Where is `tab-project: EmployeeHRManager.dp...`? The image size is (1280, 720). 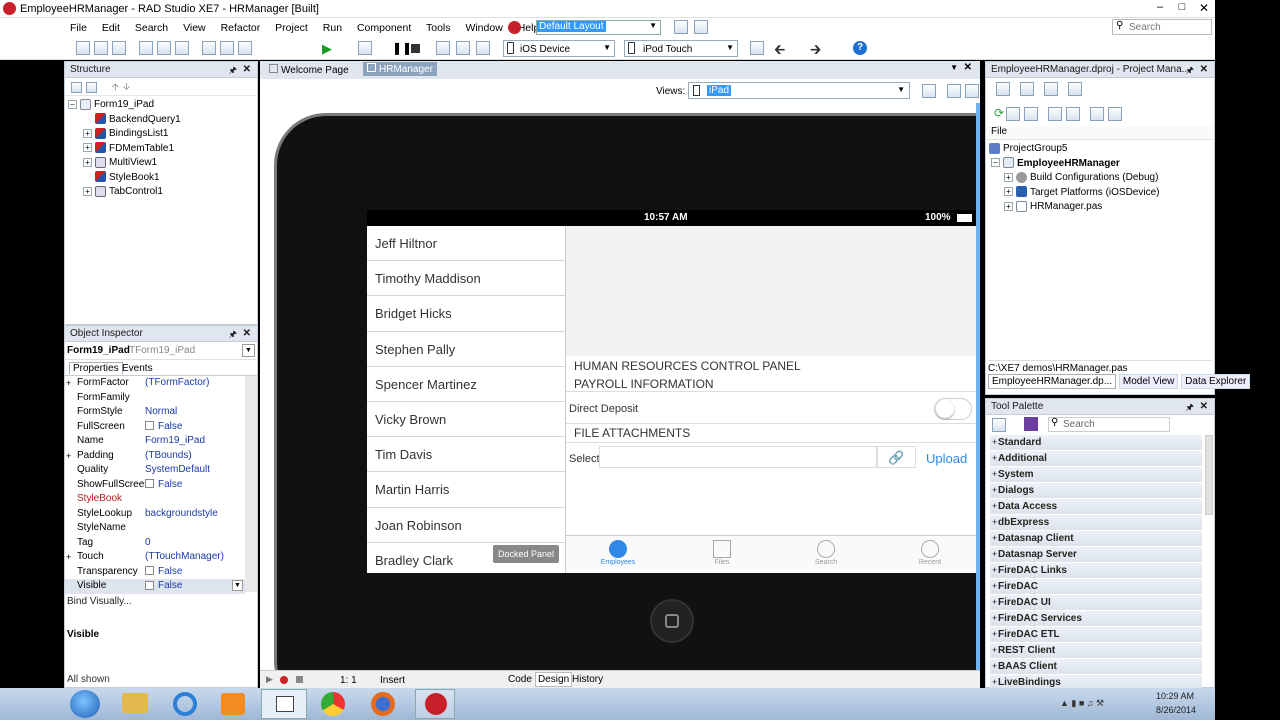
tab-project: EmployeeHRManager.dp... is located at coordinates (1052, 381).